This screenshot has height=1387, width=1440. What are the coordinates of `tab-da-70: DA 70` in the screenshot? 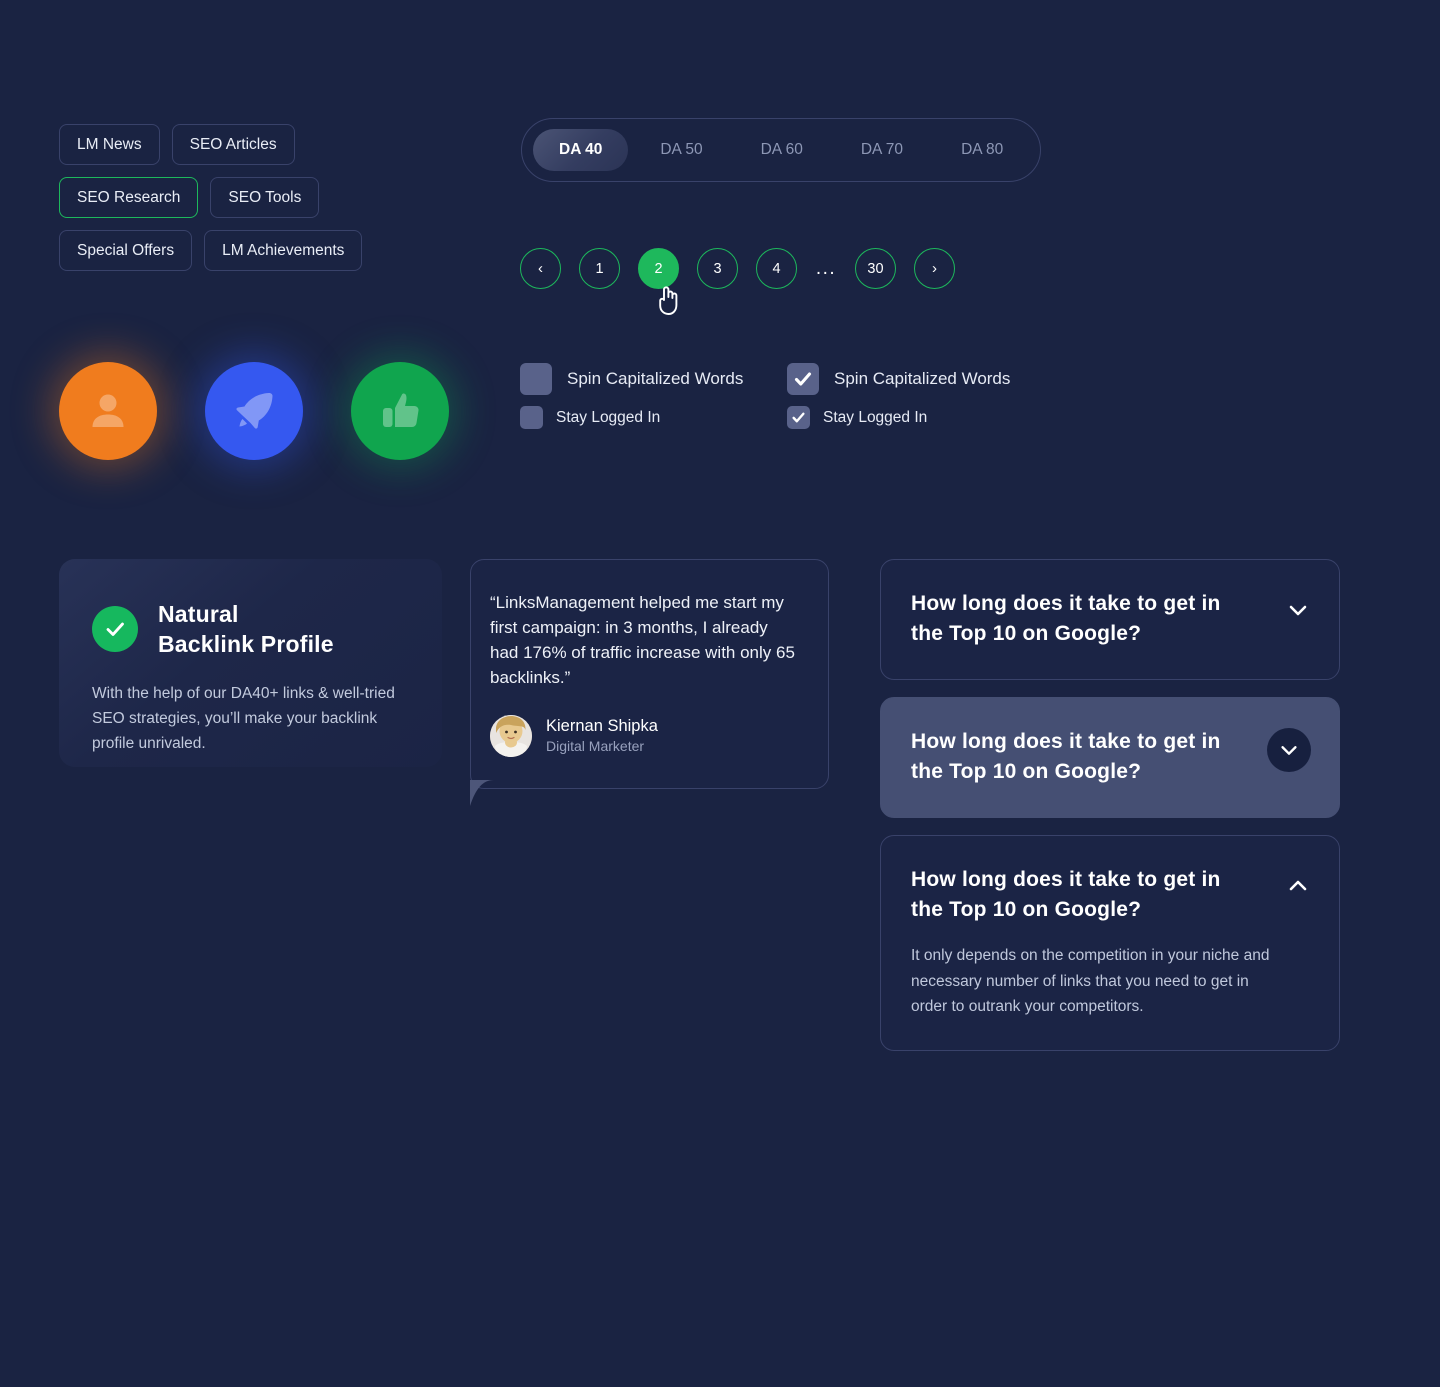 It's located at (882, 150).